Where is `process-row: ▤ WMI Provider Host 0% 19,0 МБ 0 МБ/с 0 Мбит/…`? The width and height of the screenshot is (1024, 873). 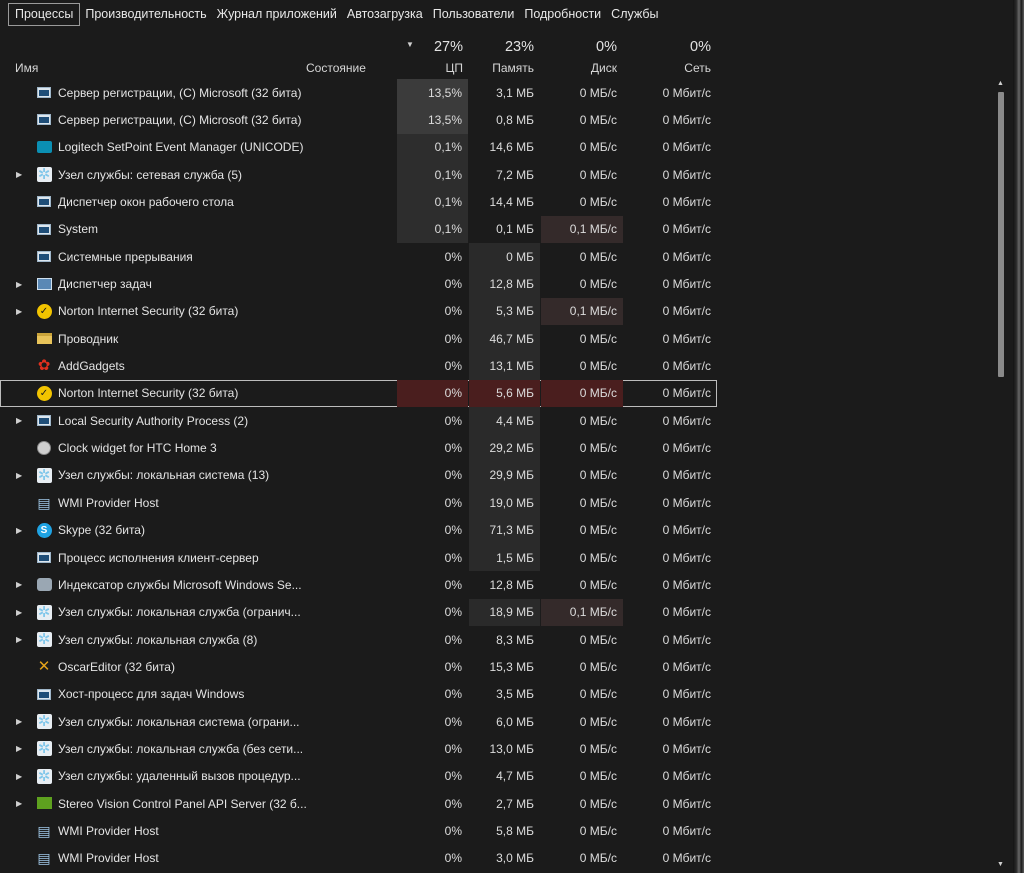 process-row: ▤ WMI Provider Host 0% 19,0 МБ 0 МБ/с 0 Мбит/… is located at coordinates (360, 503).